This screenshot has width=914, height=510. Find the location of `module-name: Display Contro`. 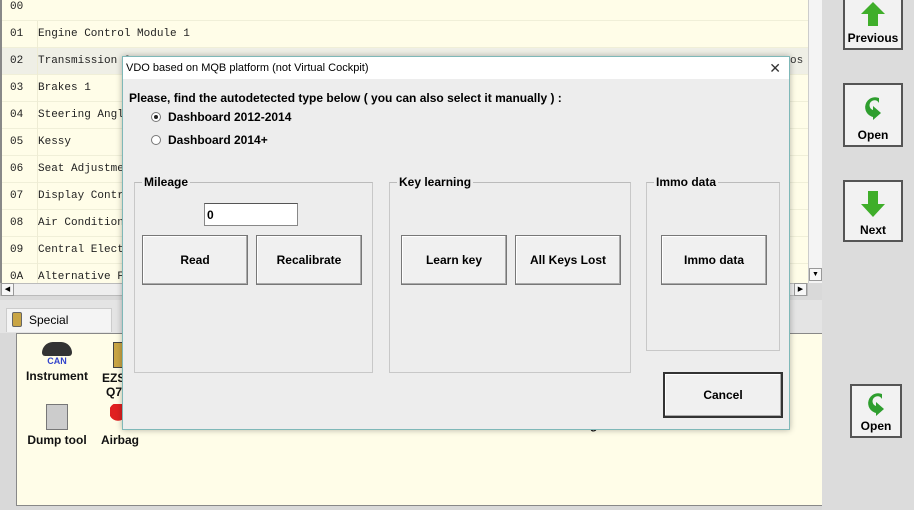

module-name: Display Contro is located at coordinates (83, 196).